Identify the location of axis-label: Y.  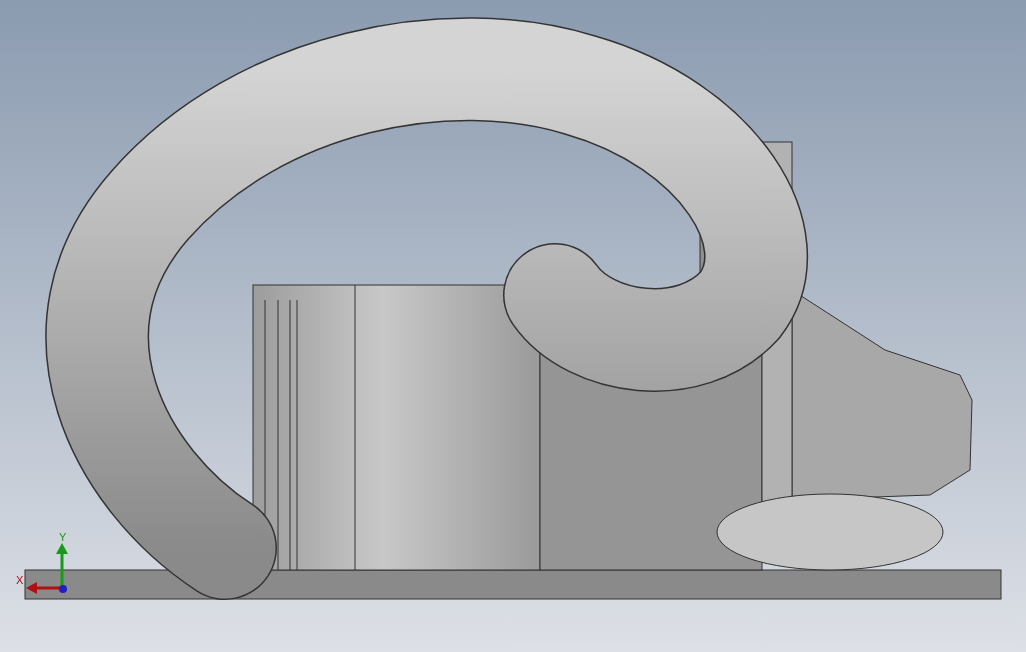
(63, 537).